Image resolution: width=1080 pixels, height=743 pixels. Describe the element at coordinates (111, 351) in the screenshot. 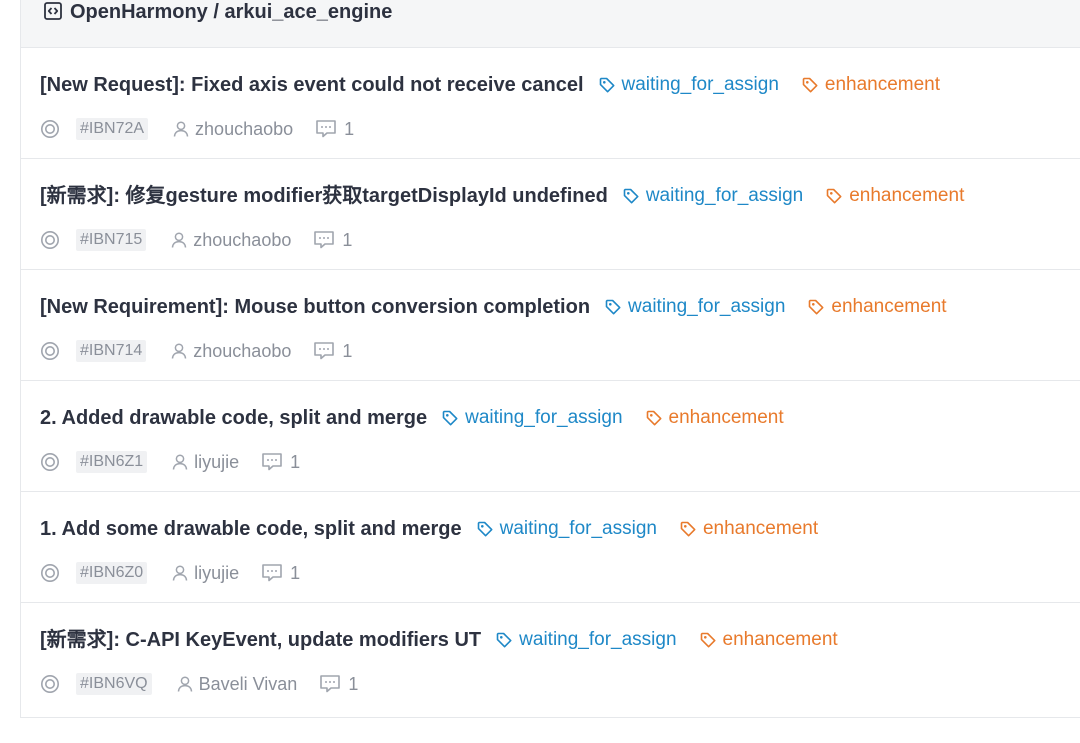

I see `issue-number: #IBN714` at that location.